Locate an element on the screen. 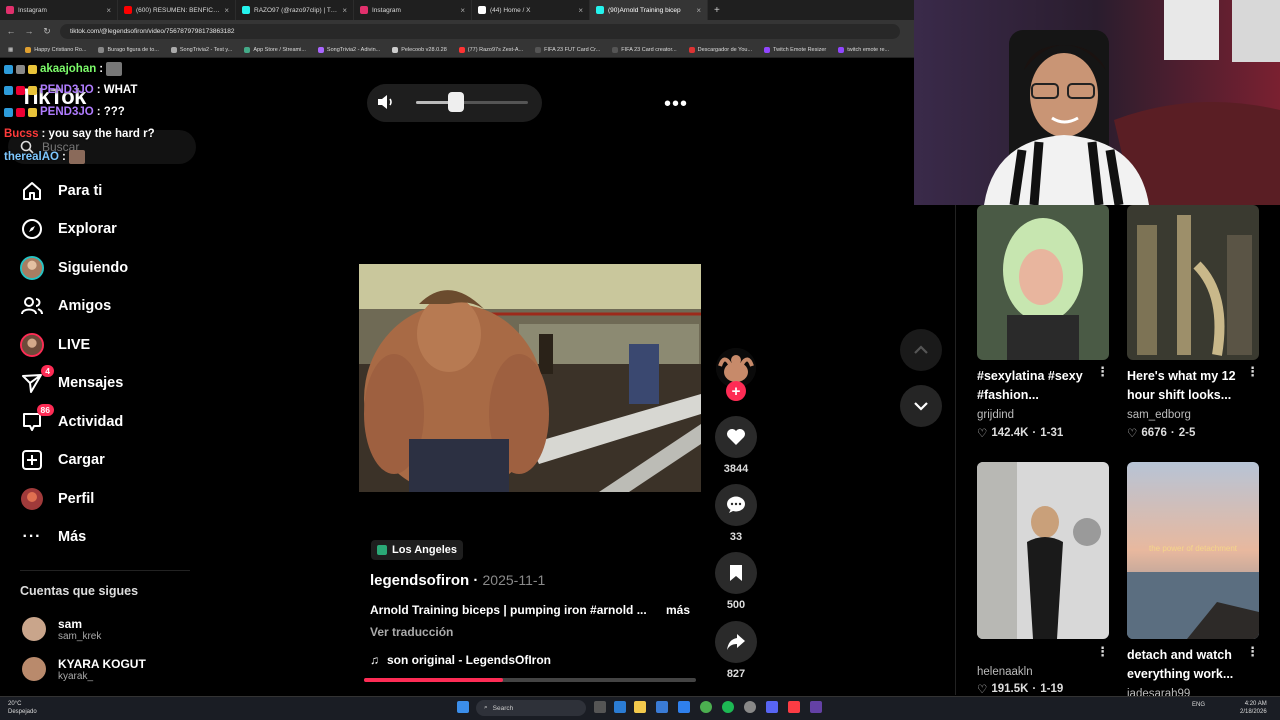  apps-icon: ▦ is located at coordinates (10, 50).